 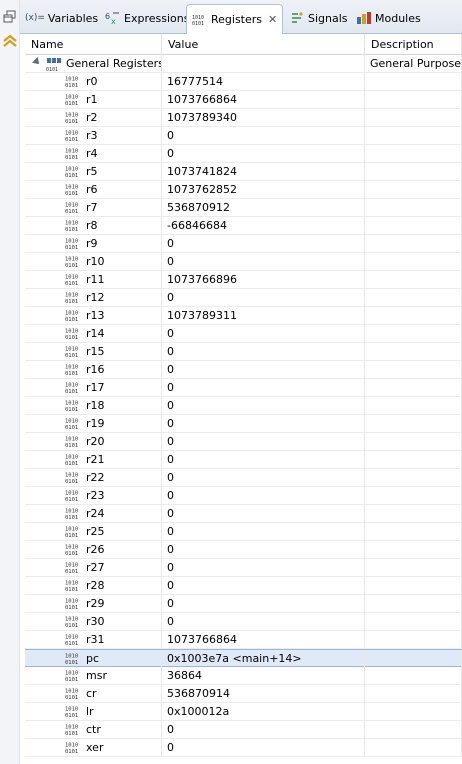 What do you see at coordinates (243, 298) in the screenshot?
I see `register-row-r12: 1010 0101 r12 0` at bounding box center [243, 298].